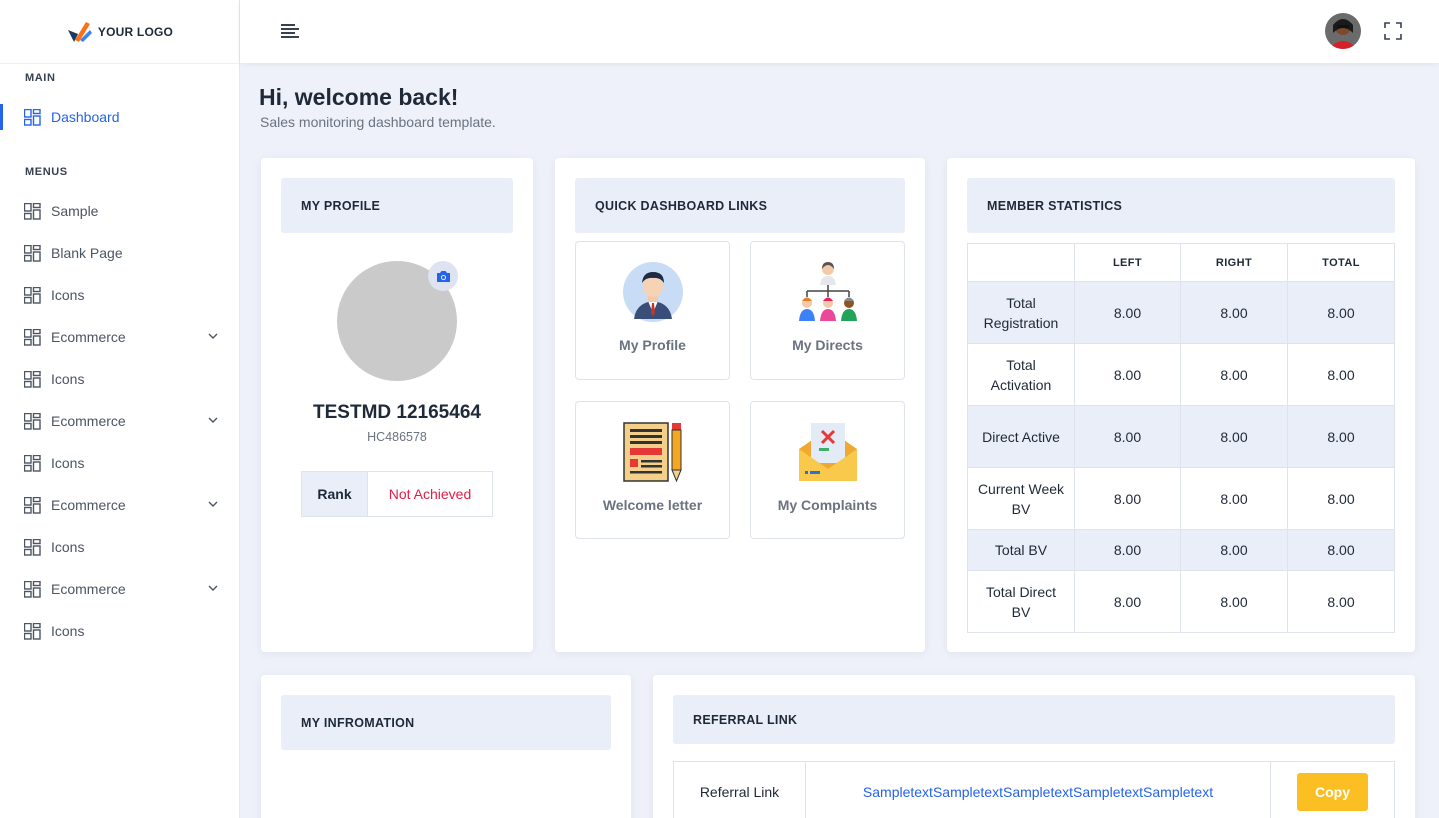  Describe the element at coordinates (119, 211) in the screenshot. I see `sidebar-item-sample: Sample` at that location.